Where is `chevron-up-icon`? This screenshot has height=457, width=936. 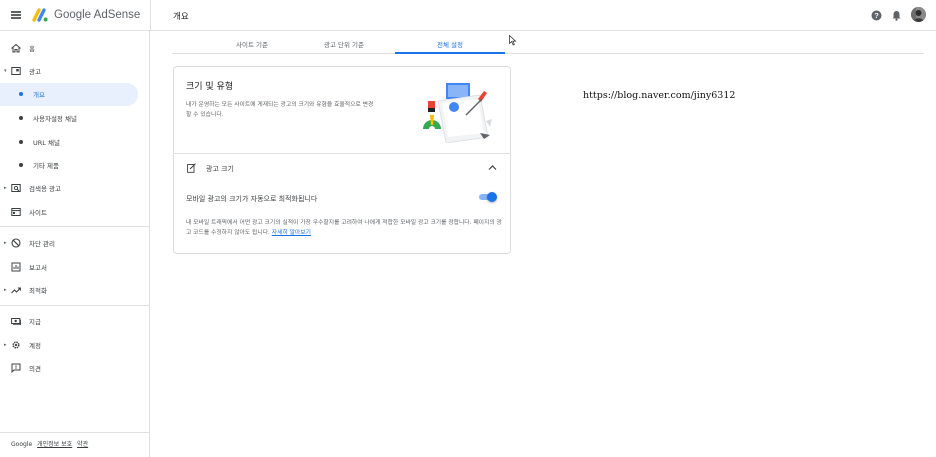 chevron-up-icon is located at coordinates (492, 167).